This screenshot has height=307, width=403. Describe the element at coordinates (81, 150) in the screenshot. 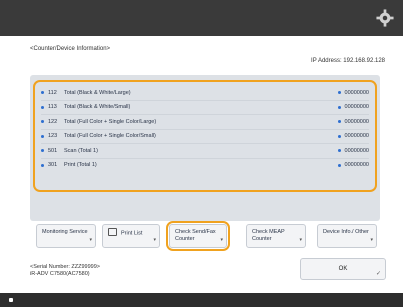

I see `counter-label: Scan (Total 1)` at that location.